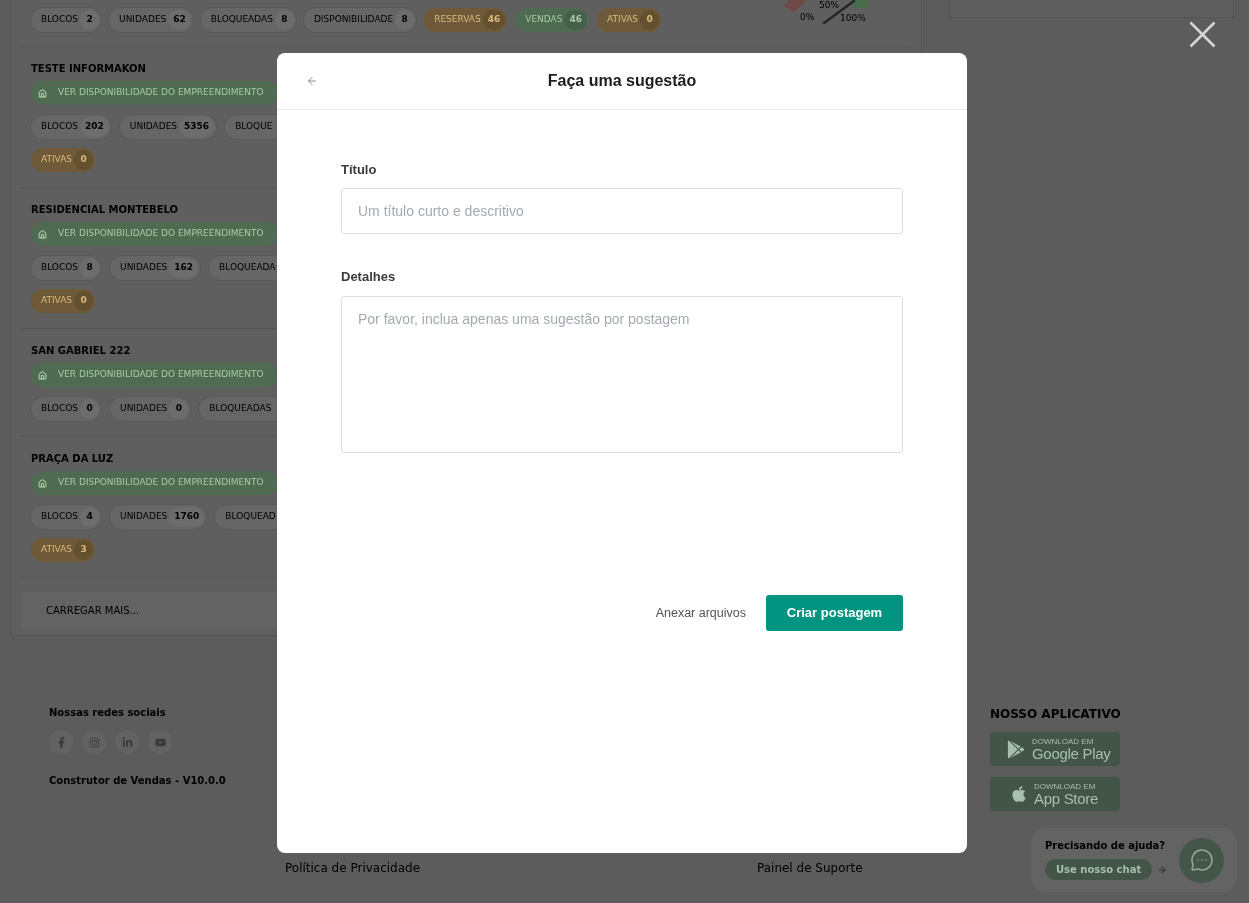 This screenshot has width=1249, height=903. Describe the element at coordinates (829, 5) in the screenshot. I see `gauge-label: 50%` at that location.